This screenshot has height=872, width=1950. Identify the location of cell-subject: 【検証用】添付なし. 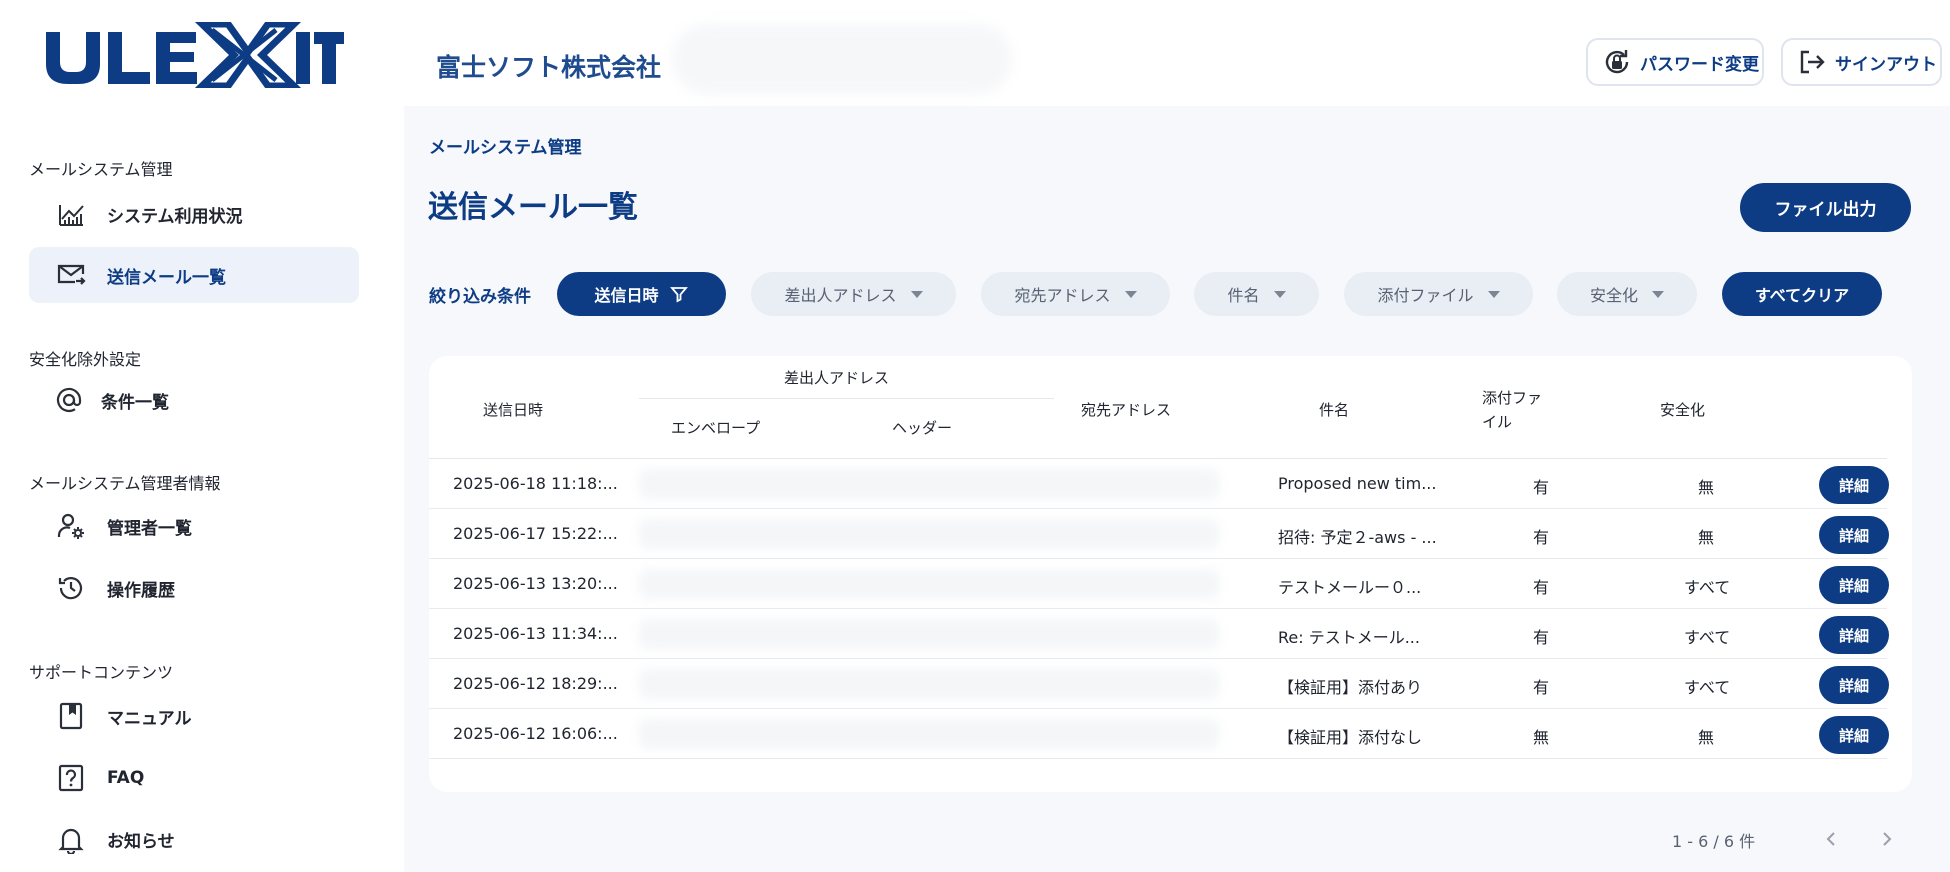
(1350, 737).